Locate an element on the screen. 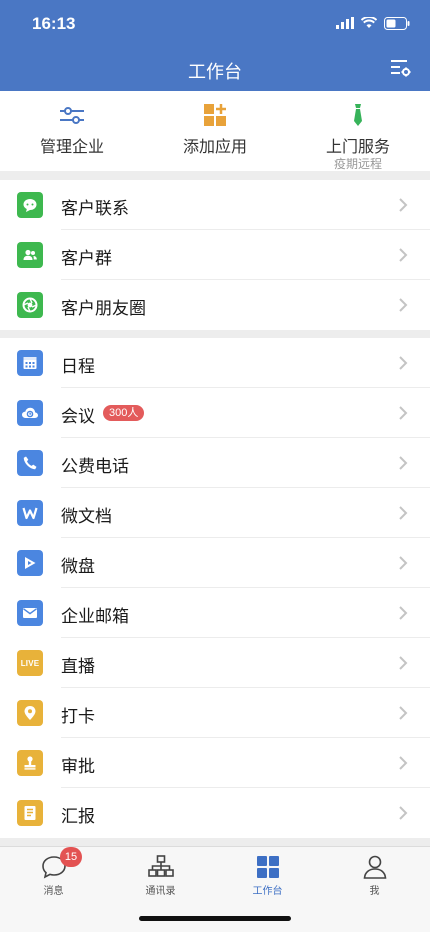 The width and height of the screenshot is (430, 932). onsite-service-button: 上门服务 疫期远程 is located at coordinates (358, 131).